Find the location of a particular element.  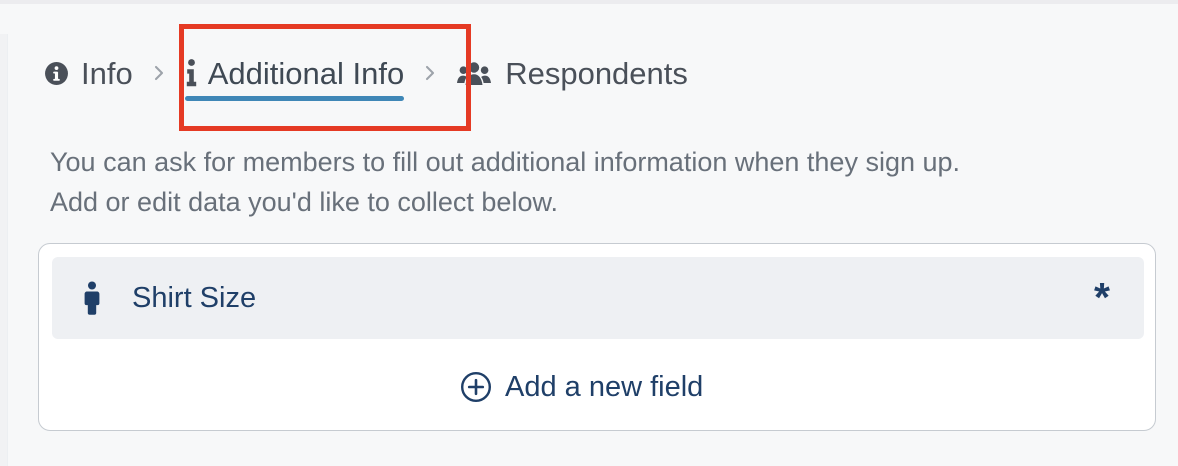

step-info-label: Info is located at coordinates (107, 73).